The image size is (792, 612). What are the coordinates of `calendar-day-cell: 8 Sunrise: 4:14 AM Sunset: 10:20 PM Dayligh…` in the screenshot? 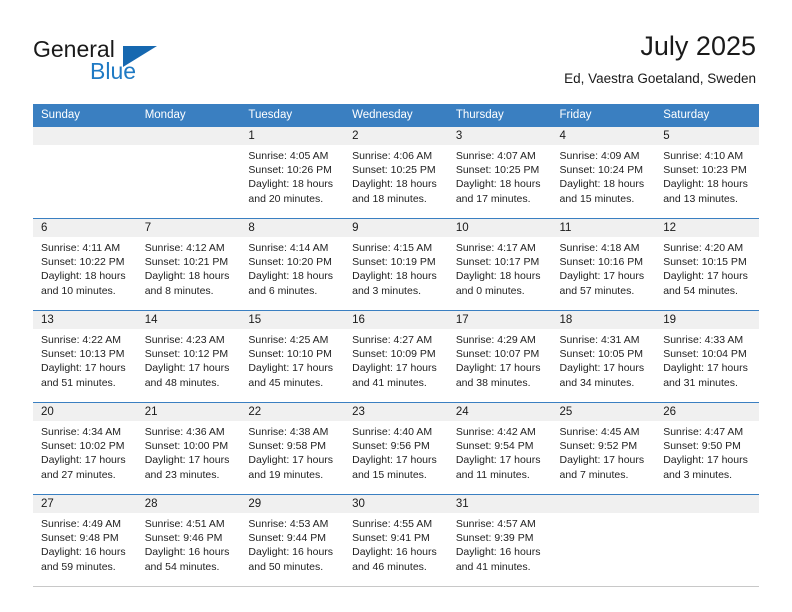 It's located at (292, 264).